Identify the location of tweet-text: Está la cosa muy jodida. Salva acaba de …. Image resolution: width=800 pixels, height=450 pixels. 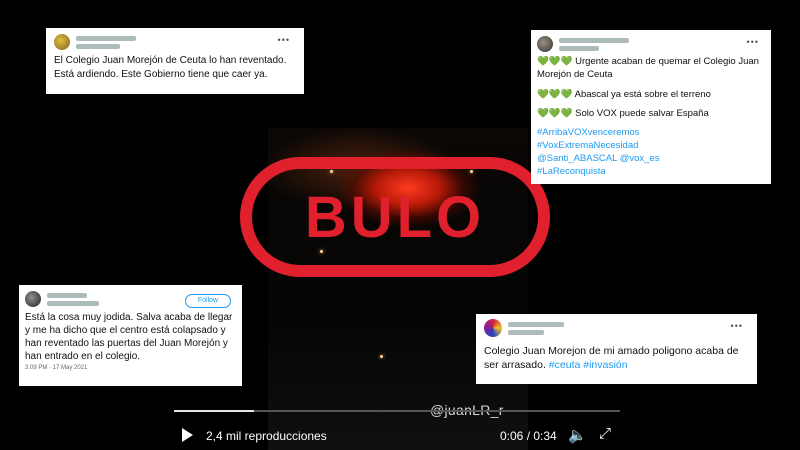
(129, 337).